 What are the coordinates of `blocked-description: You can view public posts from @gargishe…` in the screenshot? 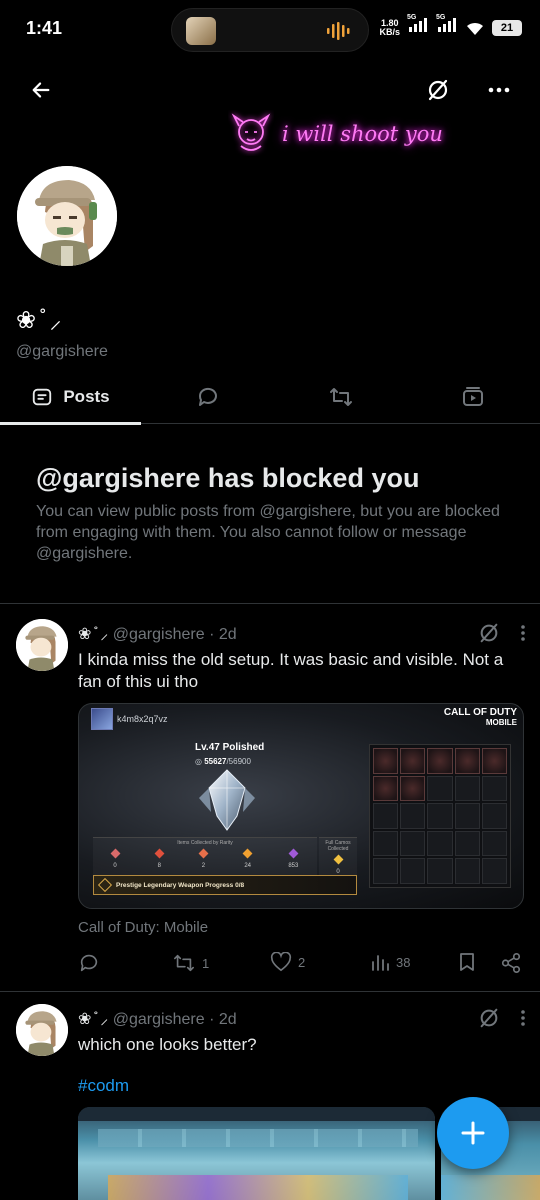 It's located at (268, 532).